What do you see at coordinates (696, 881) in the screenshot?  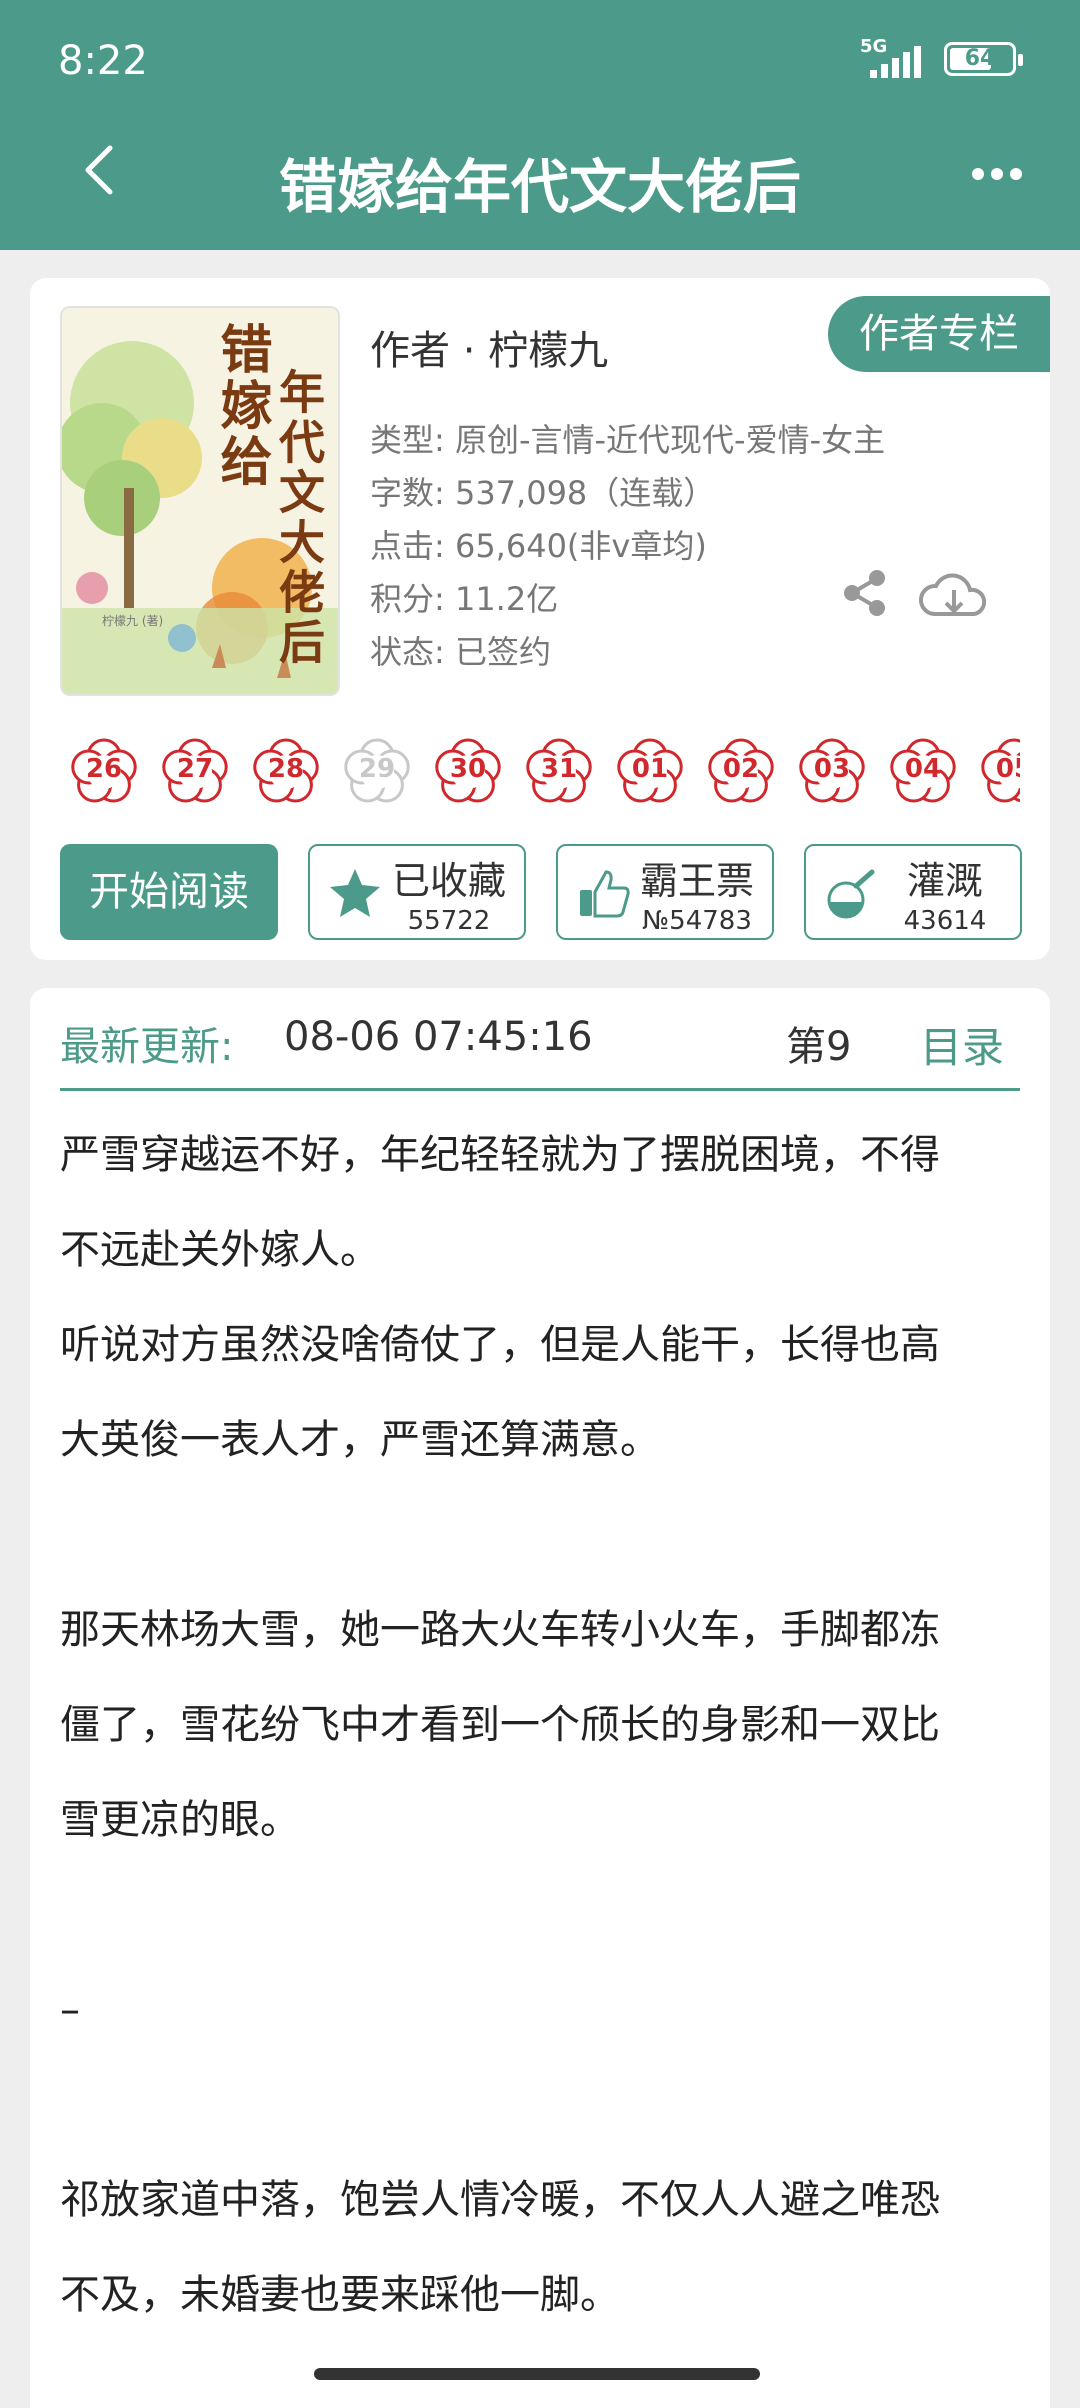 I see `vote-label: 霸王票` at bounding box center [696, 881].